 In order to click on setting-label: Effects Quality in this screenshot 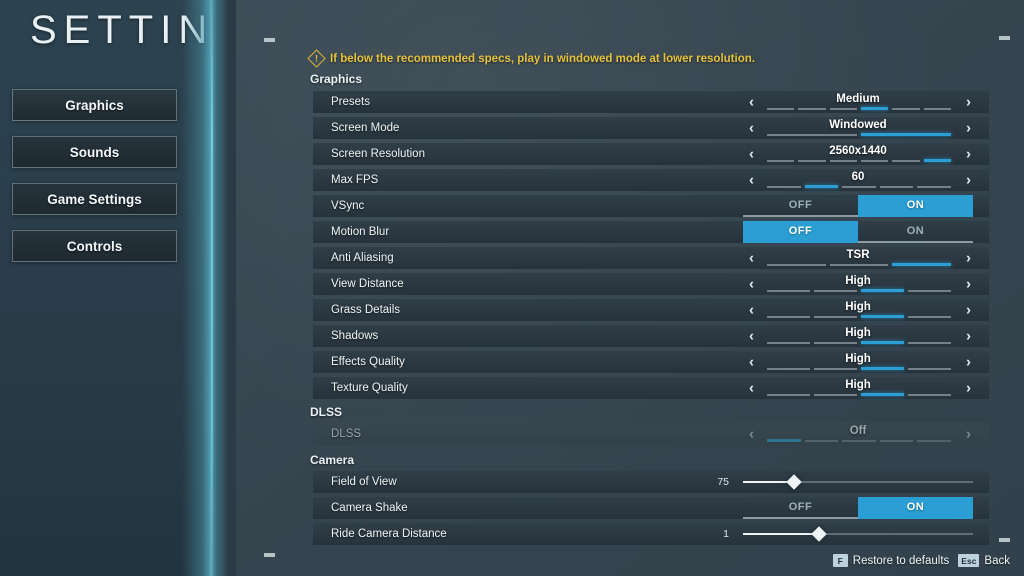, I will do `click(368, 362)`.